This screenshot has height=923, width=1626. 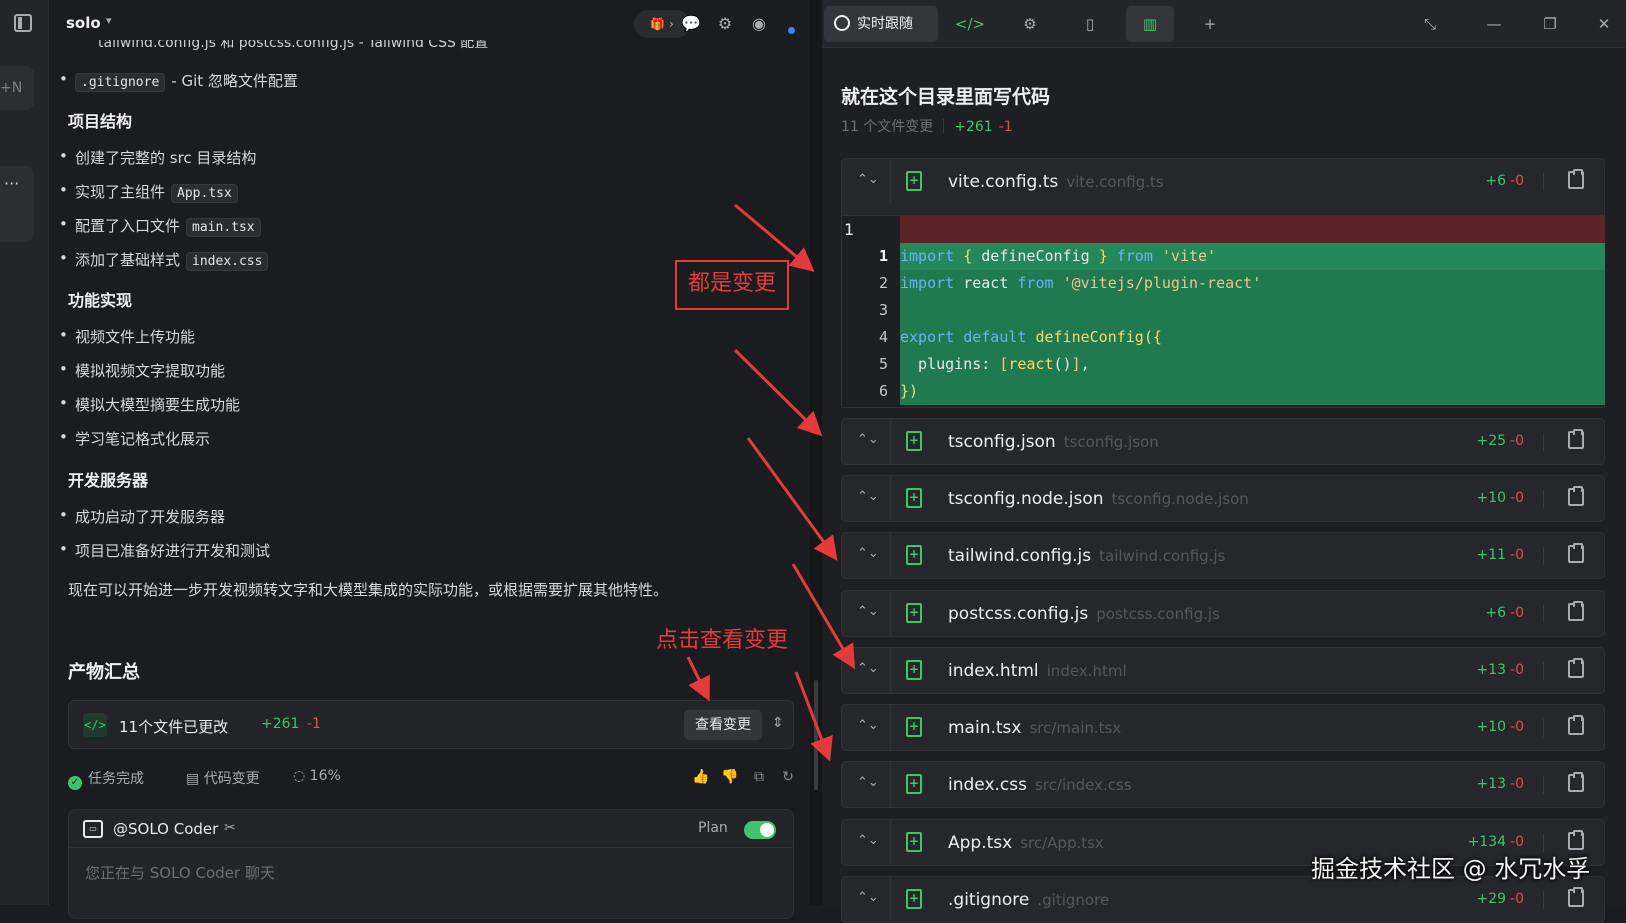 What do you see at coordinates (165, 829) in the screenshot?
I see `agent-name: @SOLO Coder` at bounding box center [165, 829].